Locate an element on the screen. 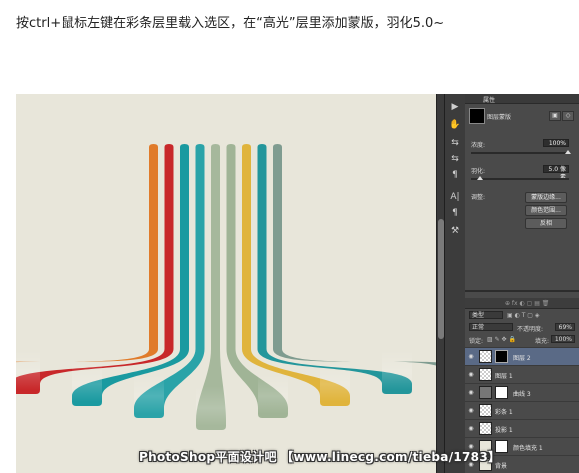 The height and width of the screenshot is (473, 579). layer-row: ◉ 曲线 3 is located at coordinates (522, 392).